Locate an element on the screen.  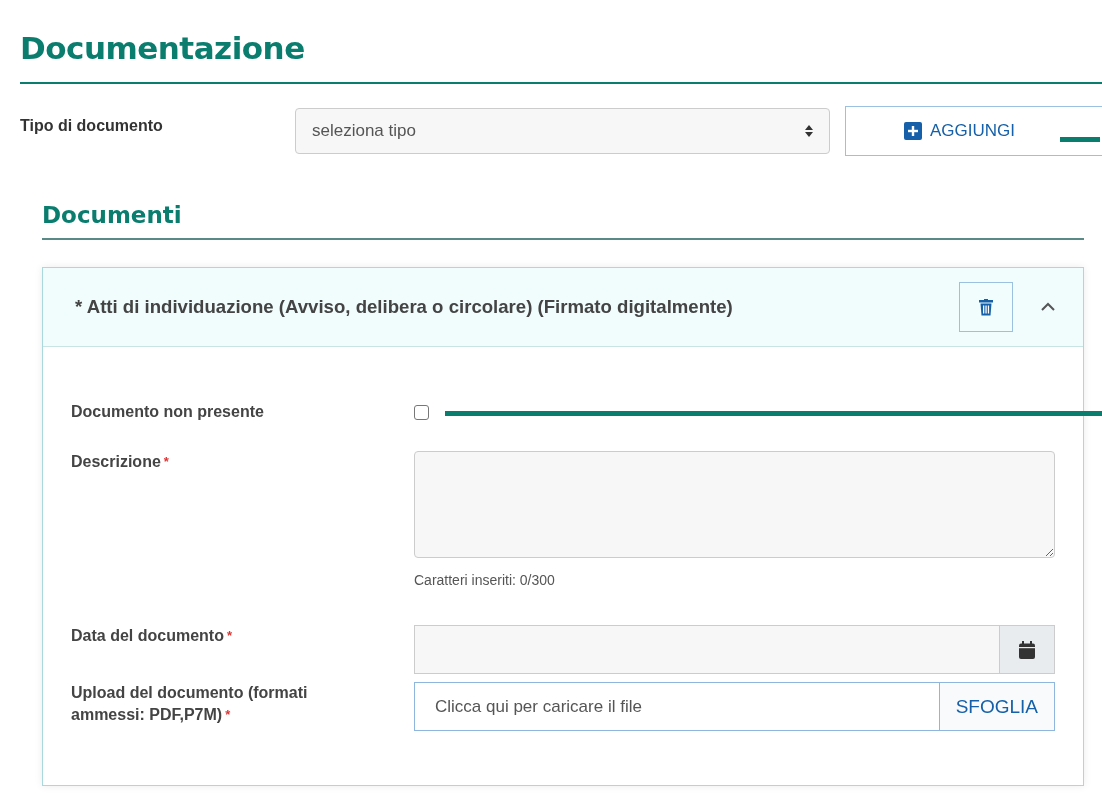
page-title: Documentazione is located at coordinates (561, 48).